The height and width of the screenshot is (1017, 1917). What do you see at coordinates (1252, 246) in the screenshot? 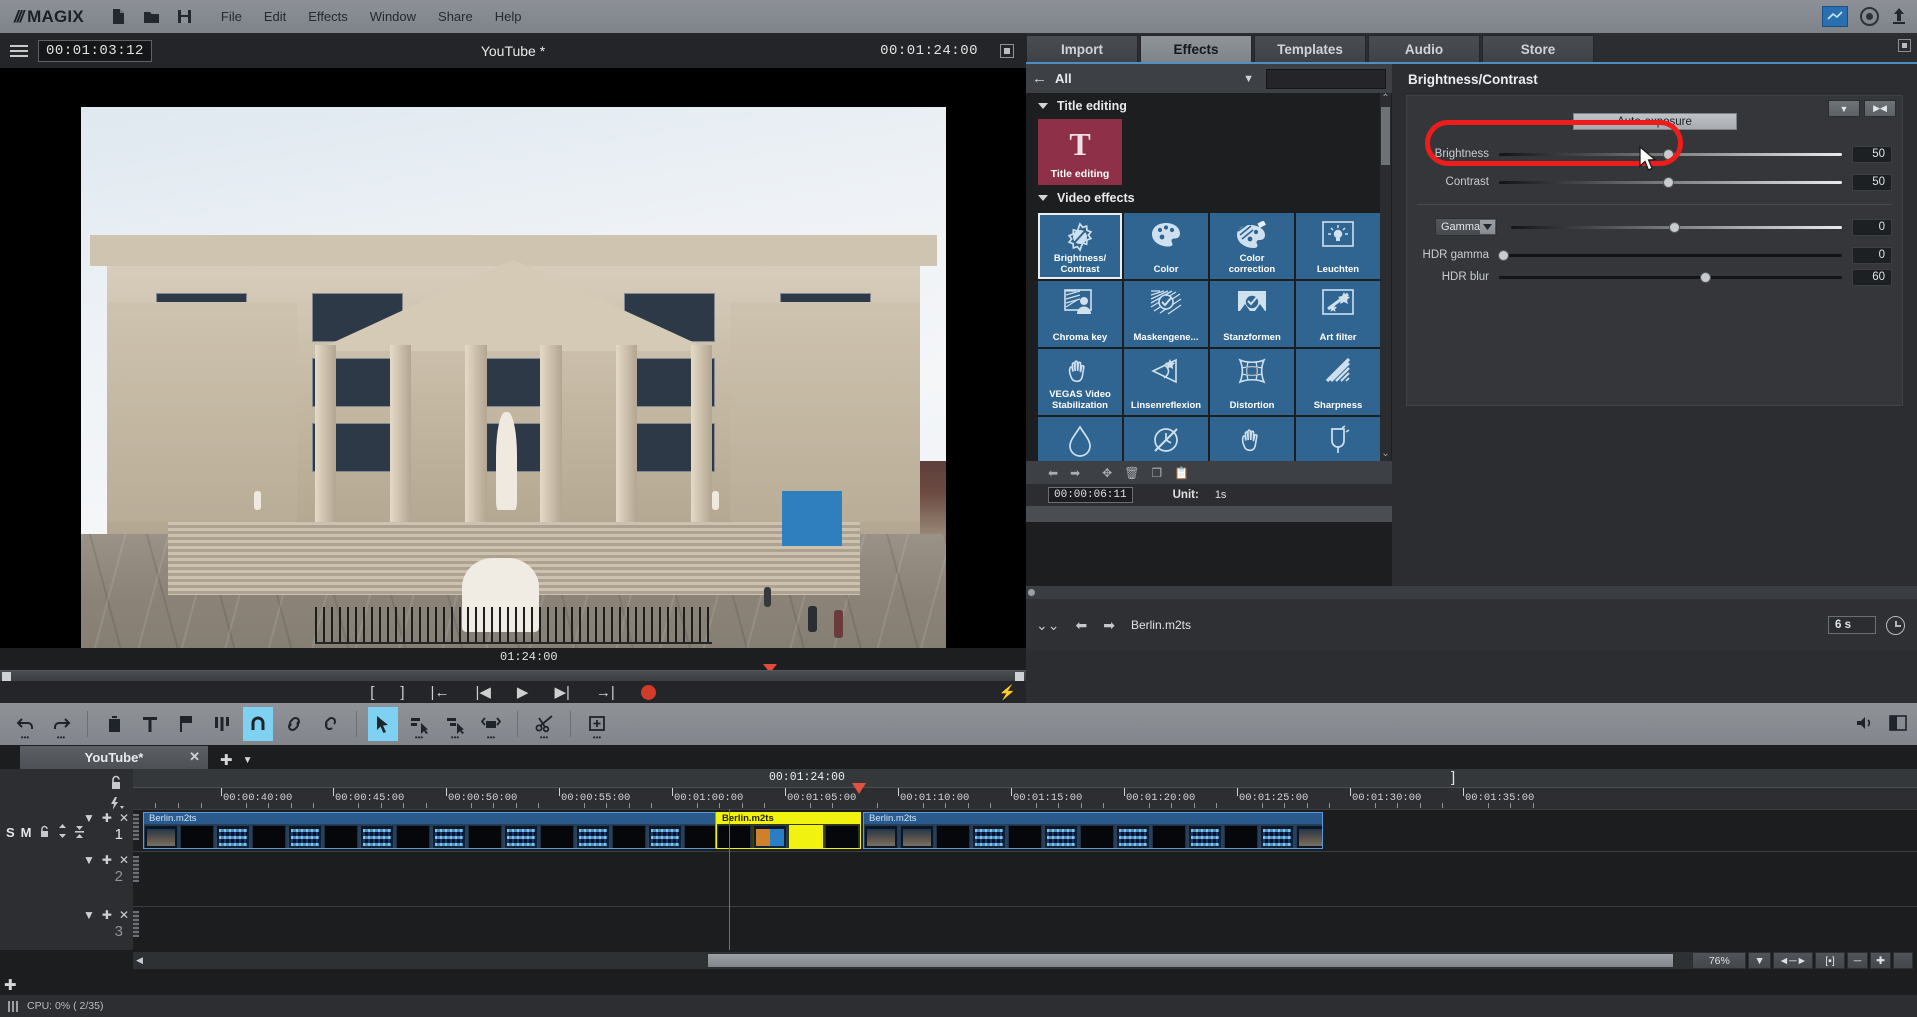
I see `effect-tile-color-correction: Color correction` at bounding box center [1252, 246].